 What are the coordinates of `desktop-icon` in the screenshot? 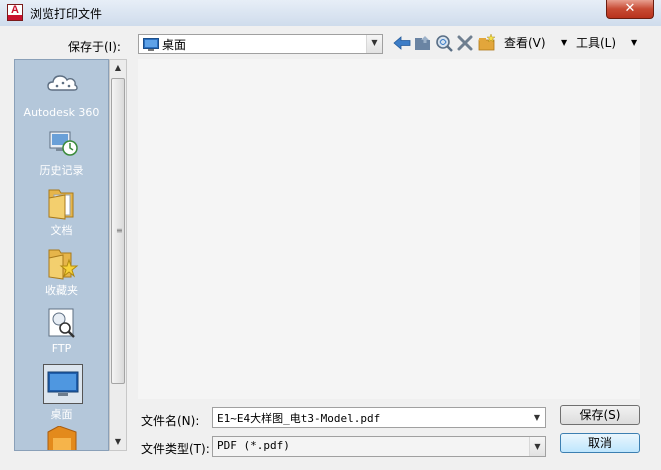 It's located at (63, 384).